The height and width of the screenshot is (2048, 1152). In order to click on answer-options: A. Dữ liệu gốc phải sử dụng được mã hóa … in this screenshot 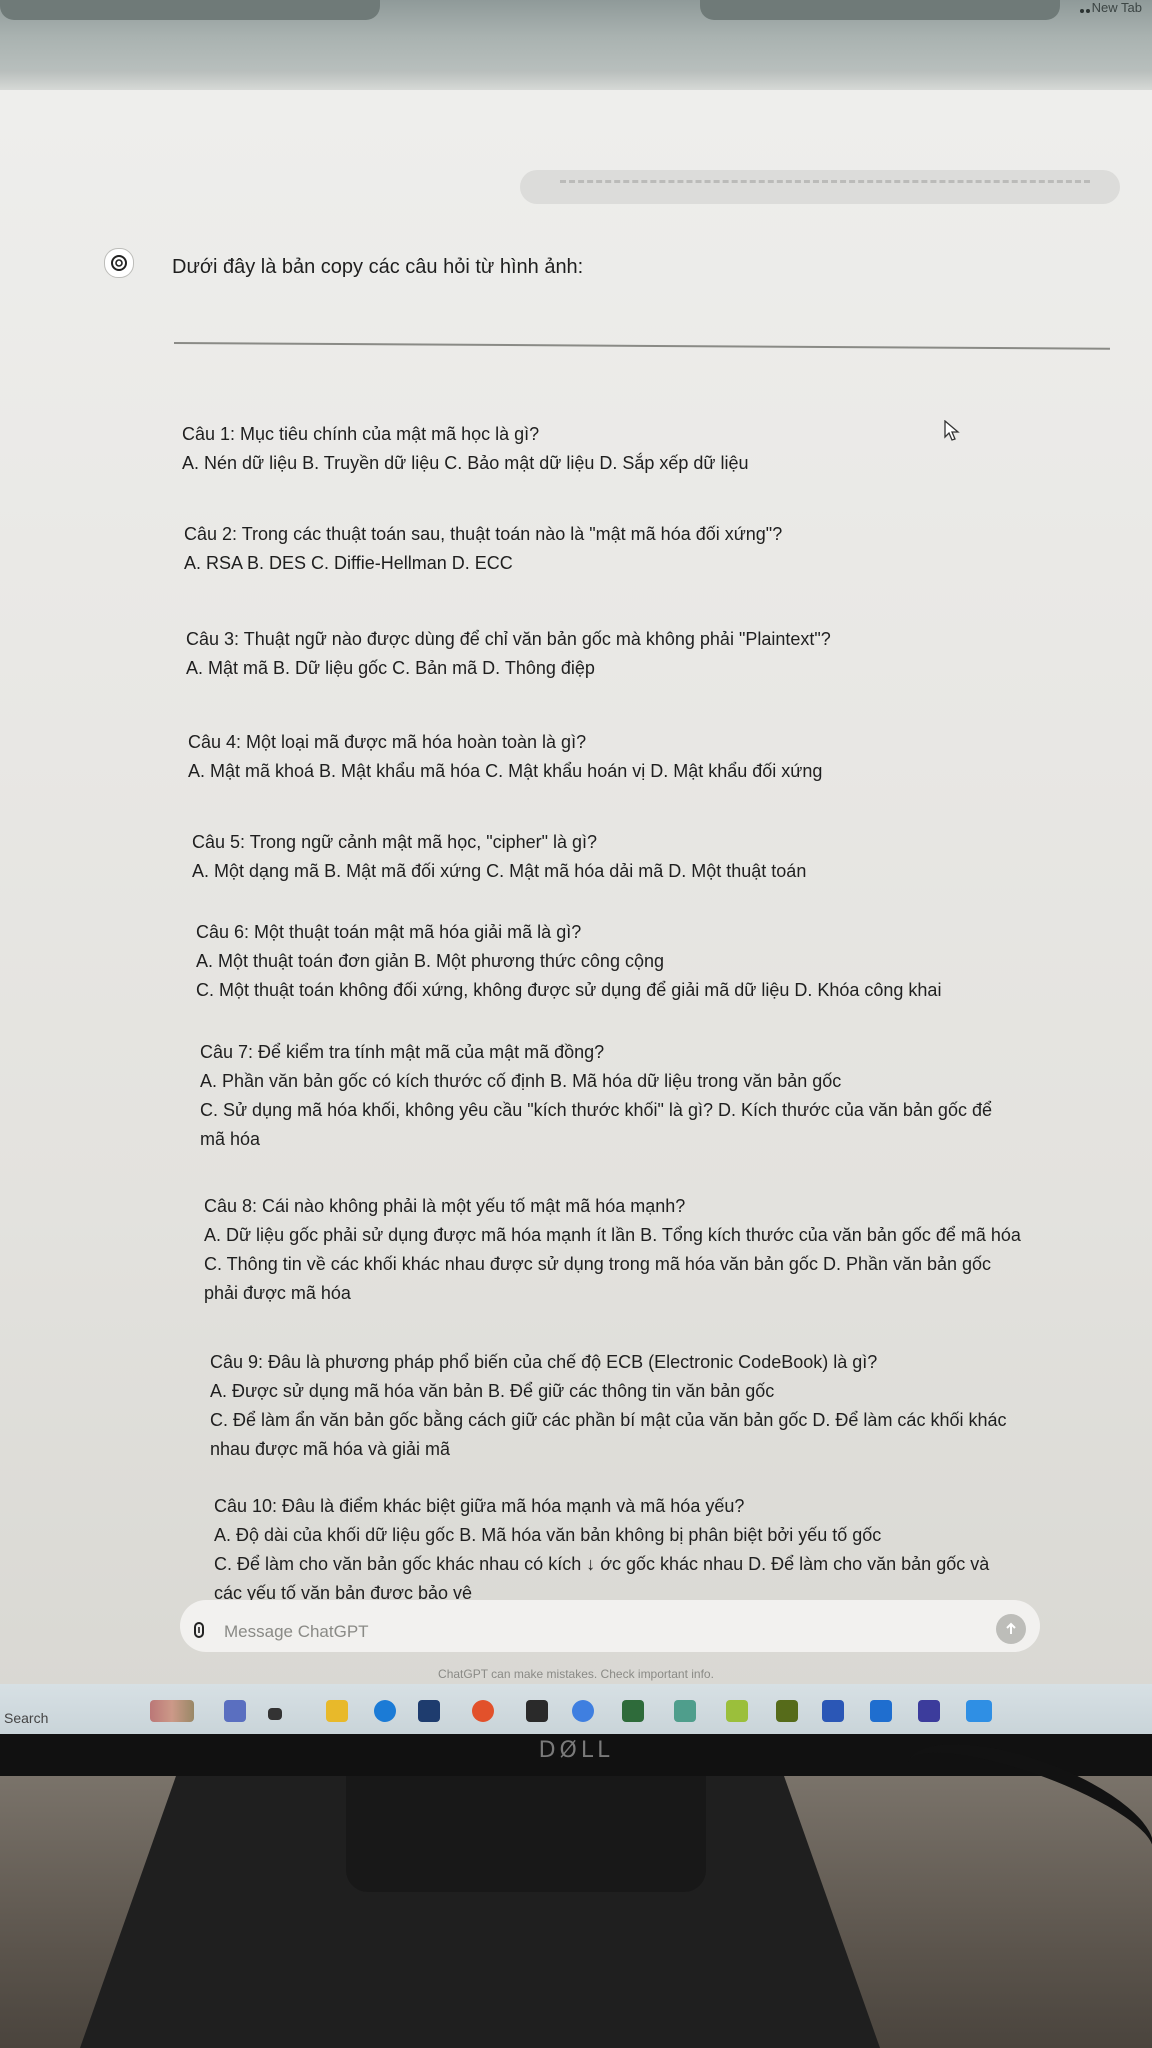, I will do `click(612, 1235)`.